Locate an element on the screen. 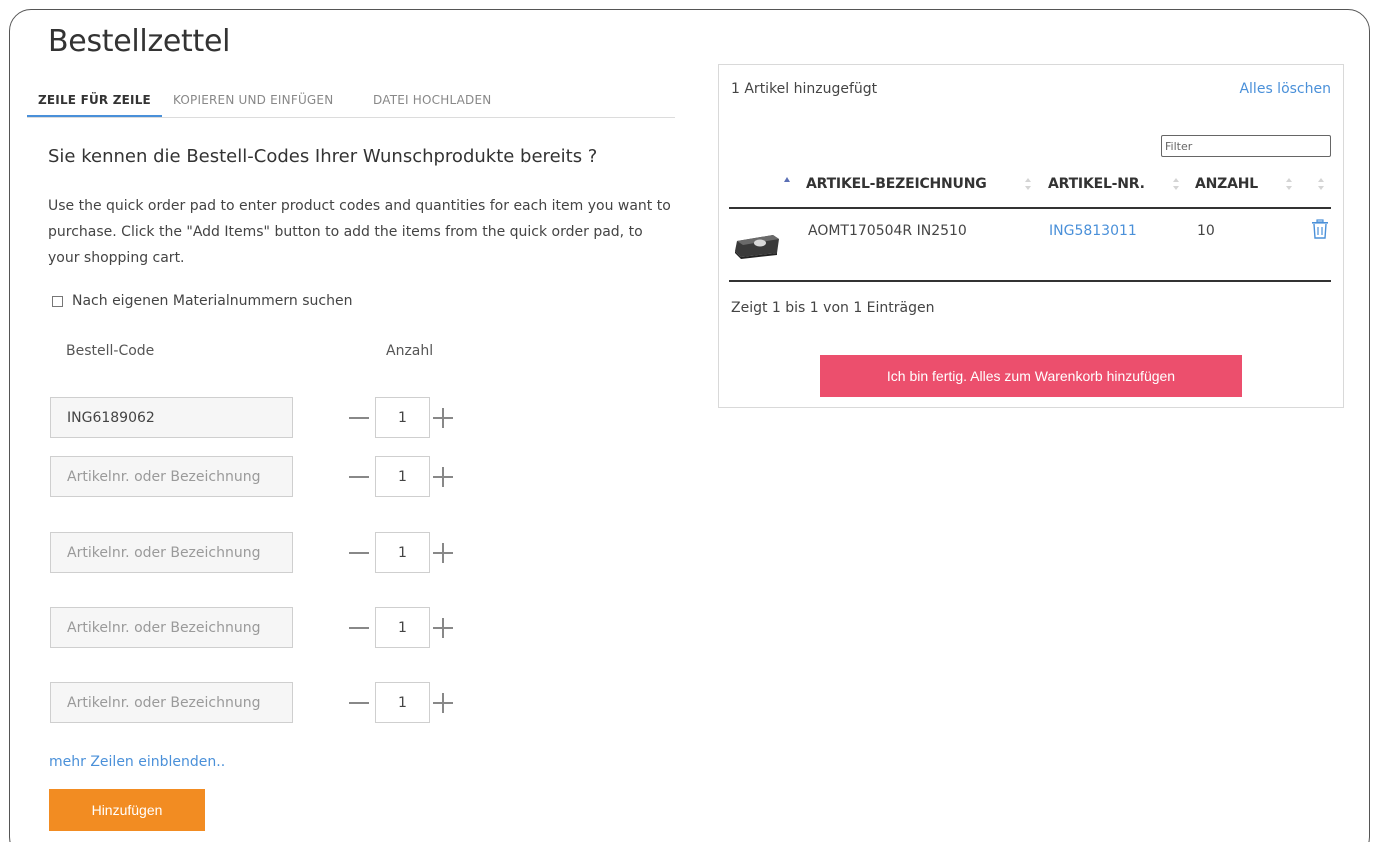  column-header-quantity: ANZAHL is located at coordinates (1226, 184).